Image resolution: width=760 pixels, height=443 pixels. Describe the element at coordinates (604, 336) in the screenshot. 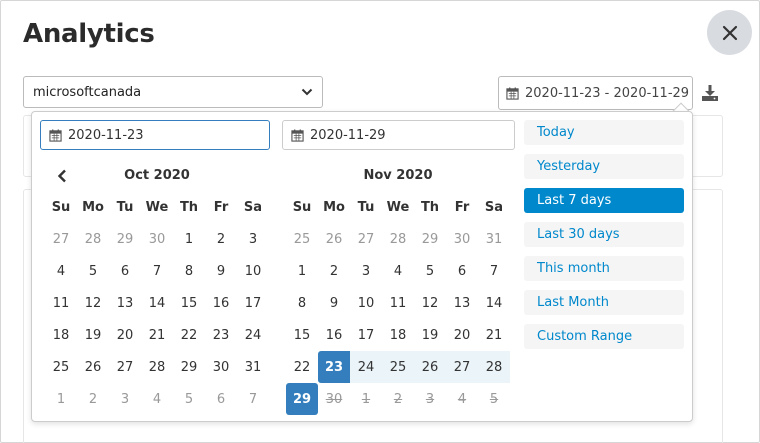

I see `range-custom-range: Custom Range` at that location.